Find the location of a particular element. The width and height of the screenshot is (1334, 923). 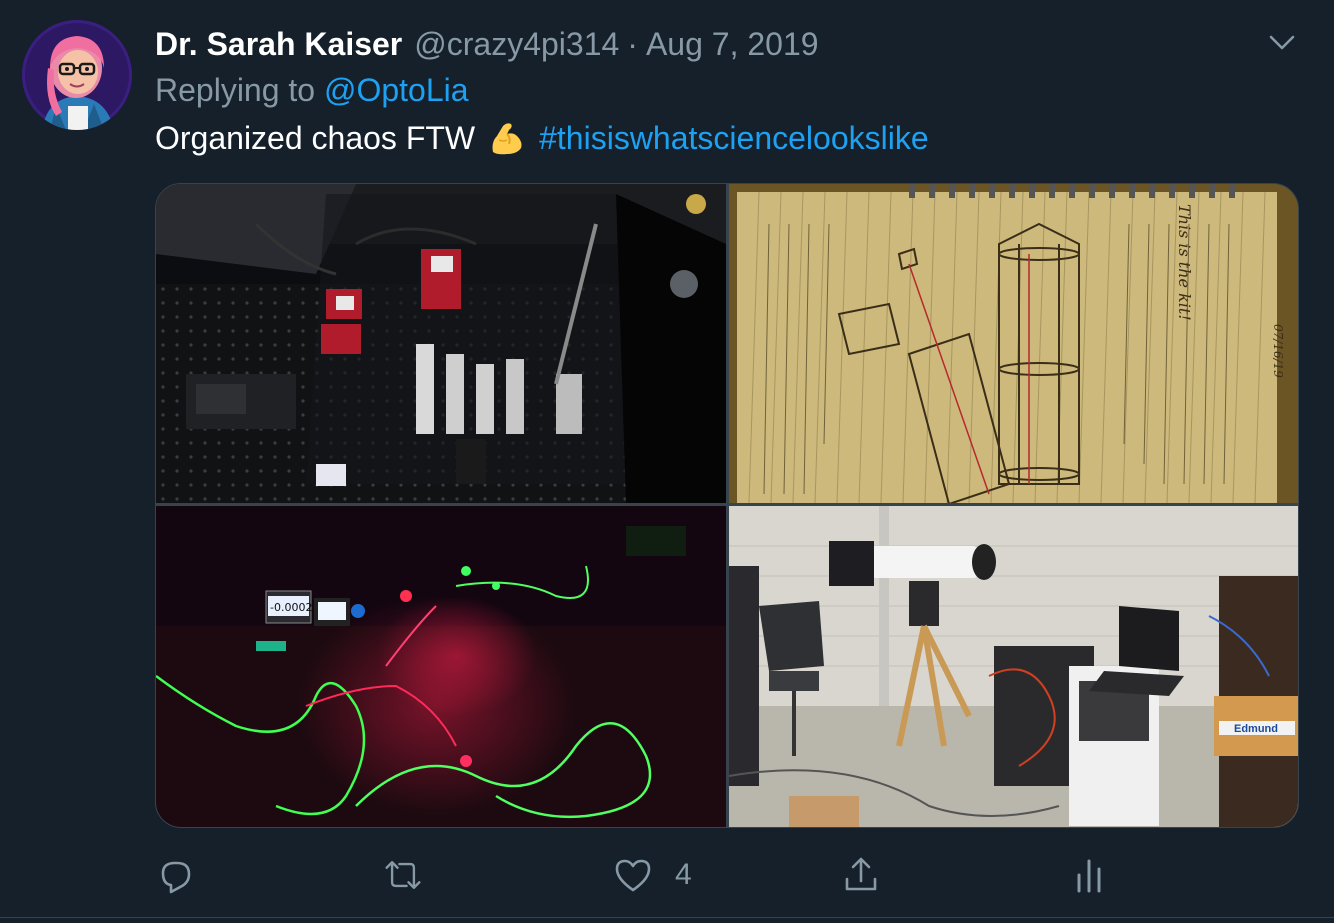

more-options-button is located at coordinates (1282, 43).